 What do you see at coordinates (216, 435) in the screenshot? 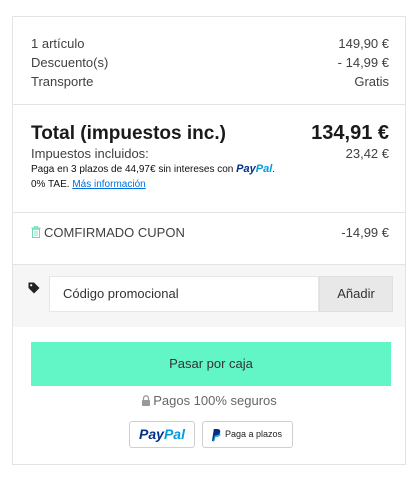
I see `paypal-p-icon` at bounding box center [216, 435].